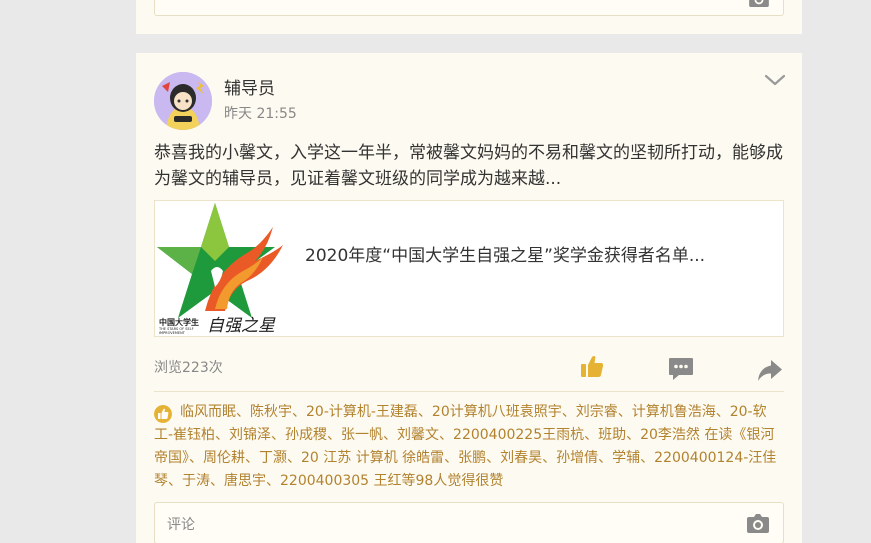  I want to click on previous-comment-input, so click(469, 8).